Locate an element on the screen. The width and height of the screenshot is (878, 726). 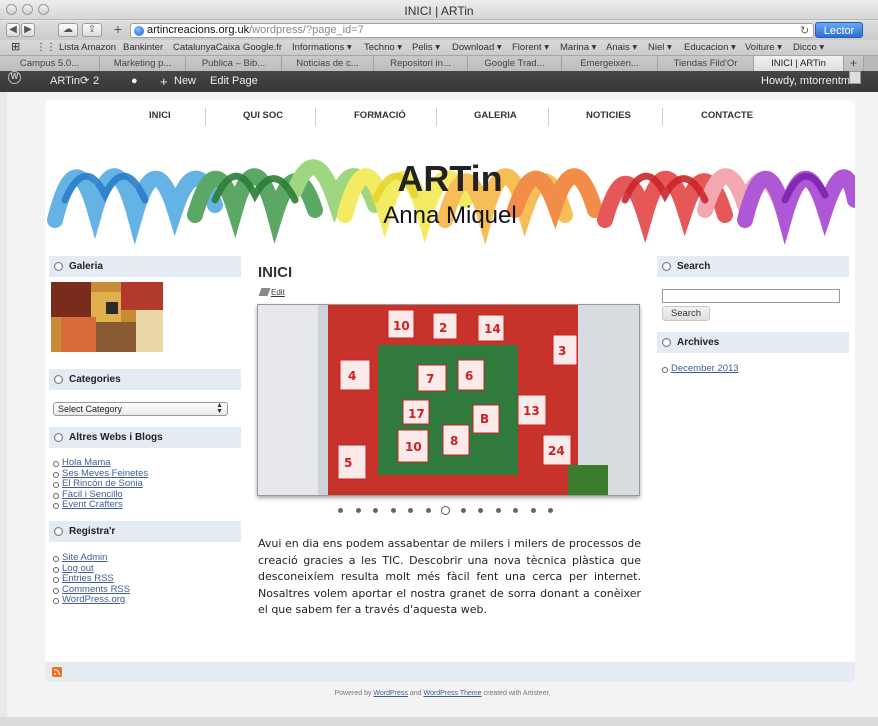
reader-button: Lector is located at coordinates (839, 30).